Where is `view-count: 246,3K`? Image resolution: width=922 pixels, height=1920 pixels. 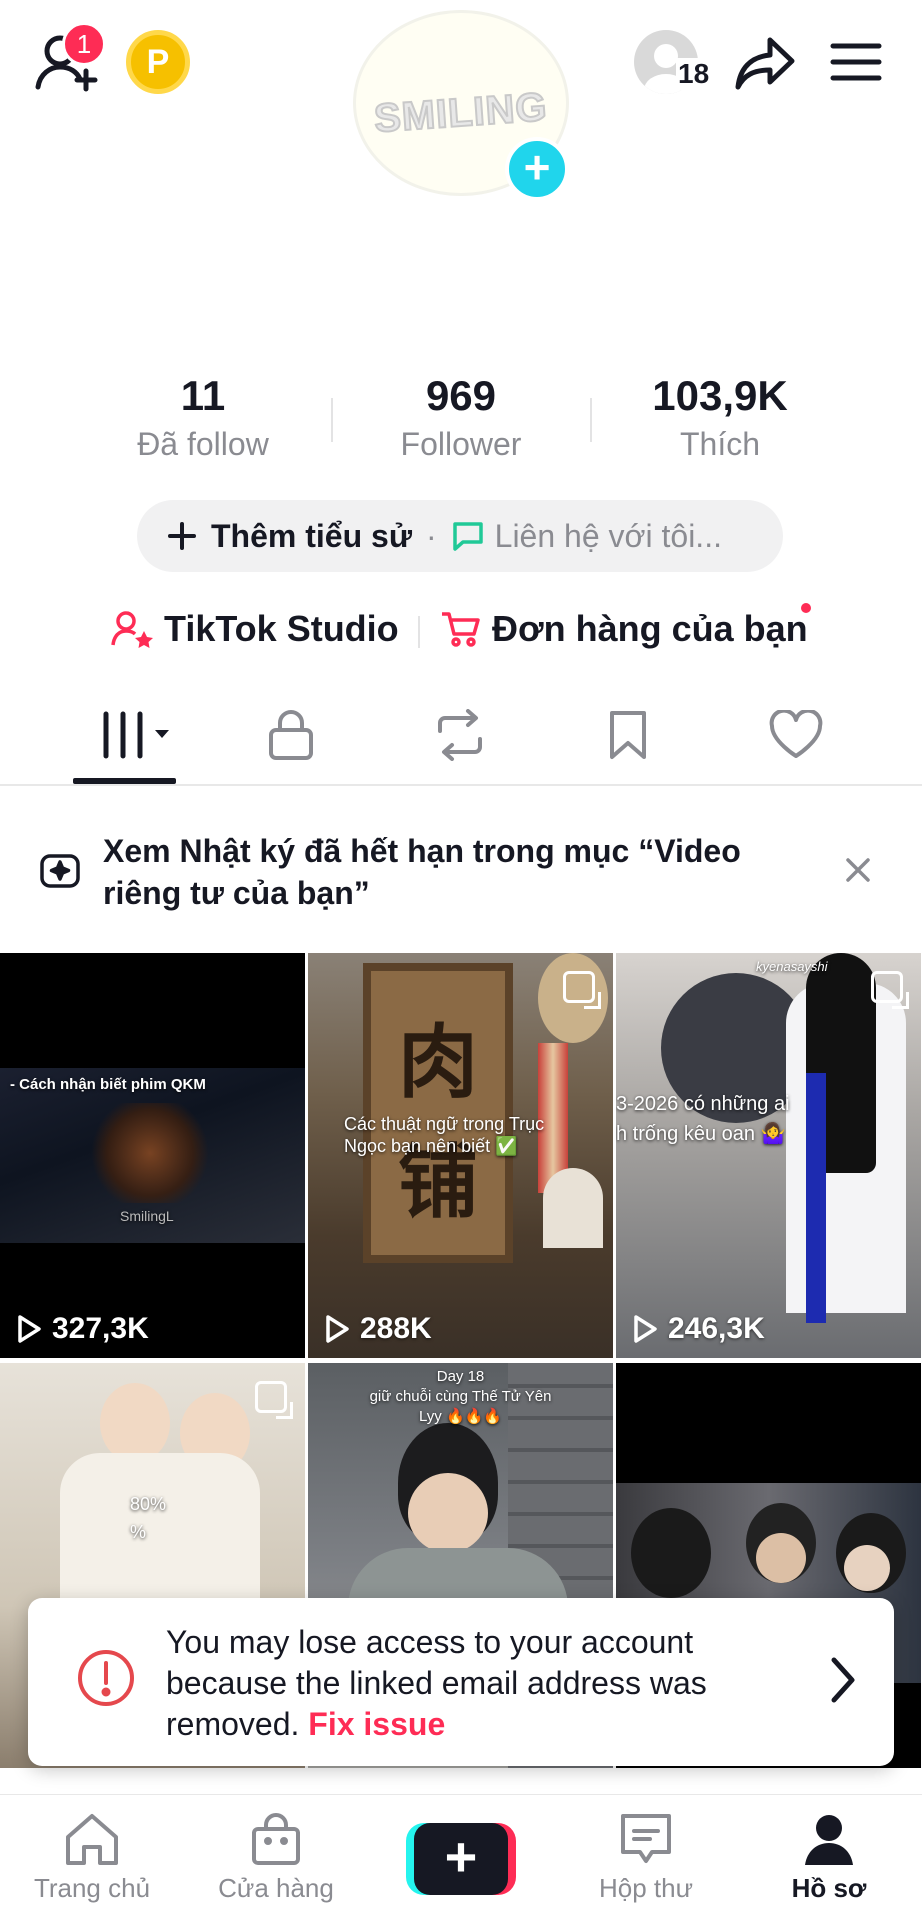
view-count: 246,3K is located at coordinates (698, 1329).